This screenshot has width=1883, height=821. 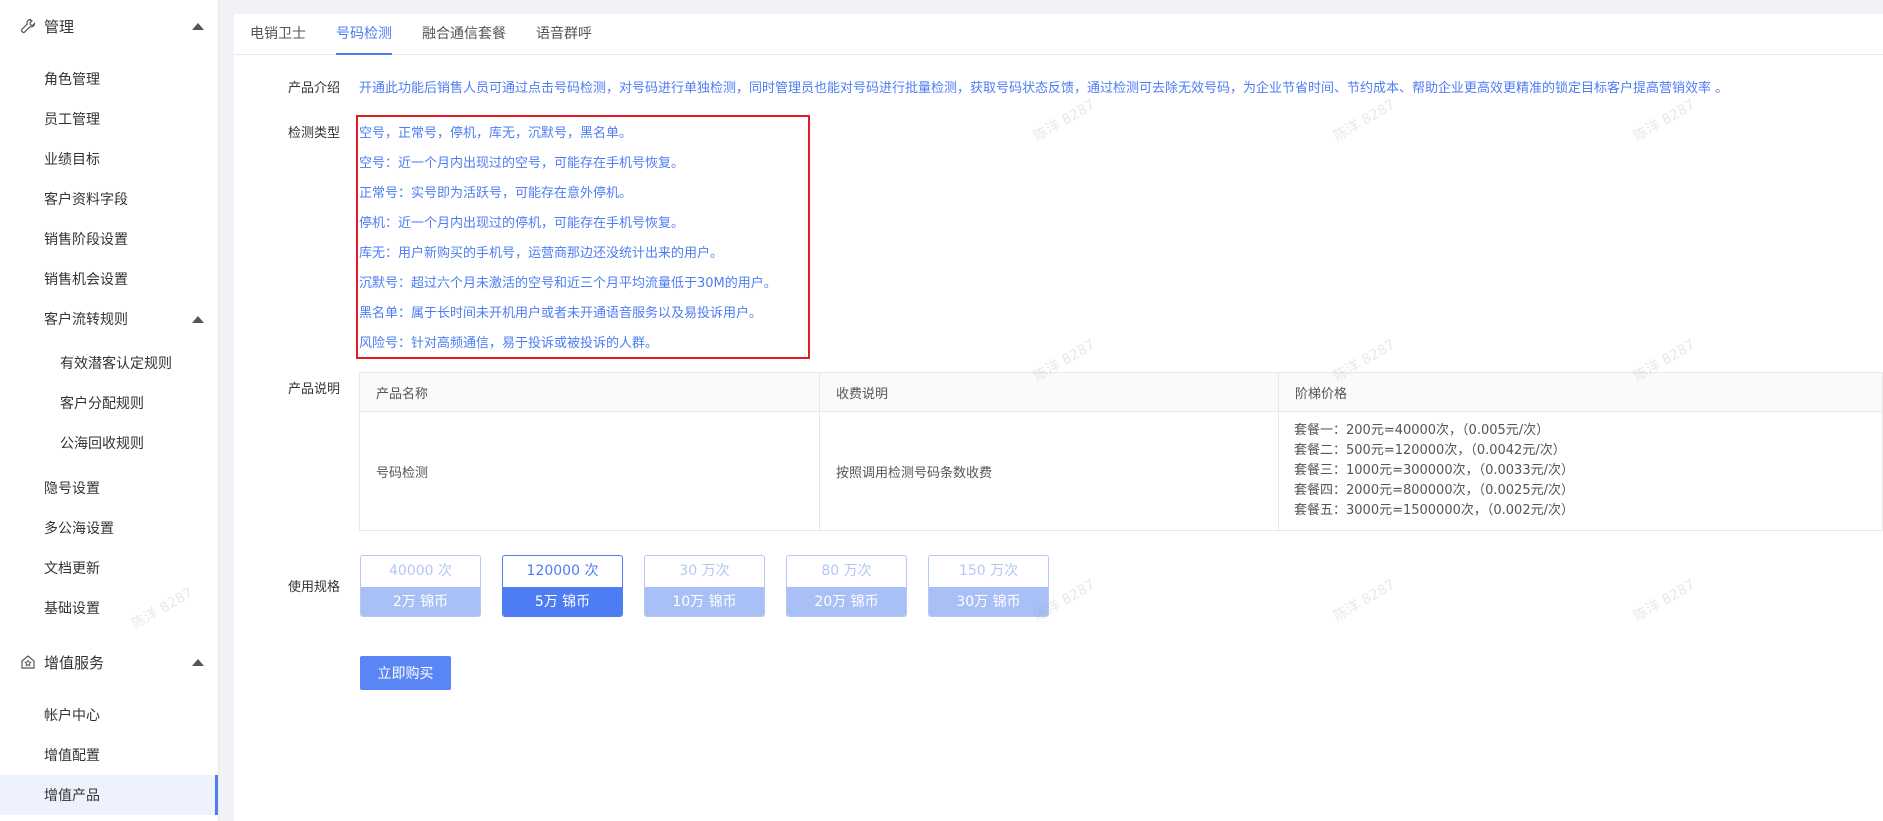 I want to click on spec-price: 2万 锦币, so click(x=420, y=601).